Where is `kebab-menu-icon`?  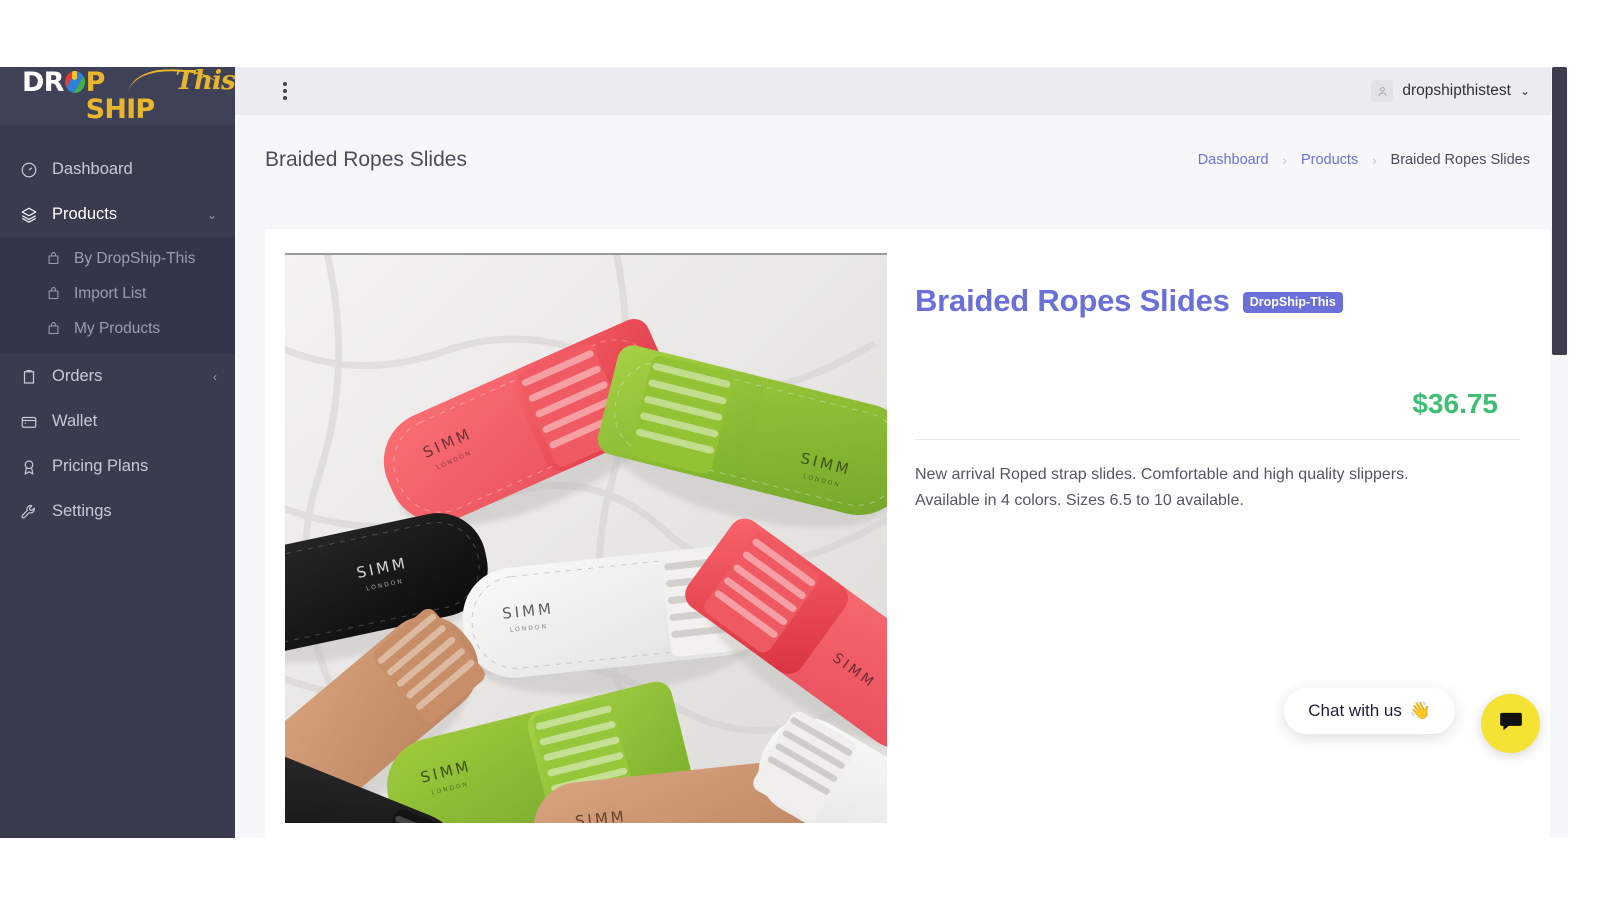 kebab-menu-icon is located at coordinates (285, 91).